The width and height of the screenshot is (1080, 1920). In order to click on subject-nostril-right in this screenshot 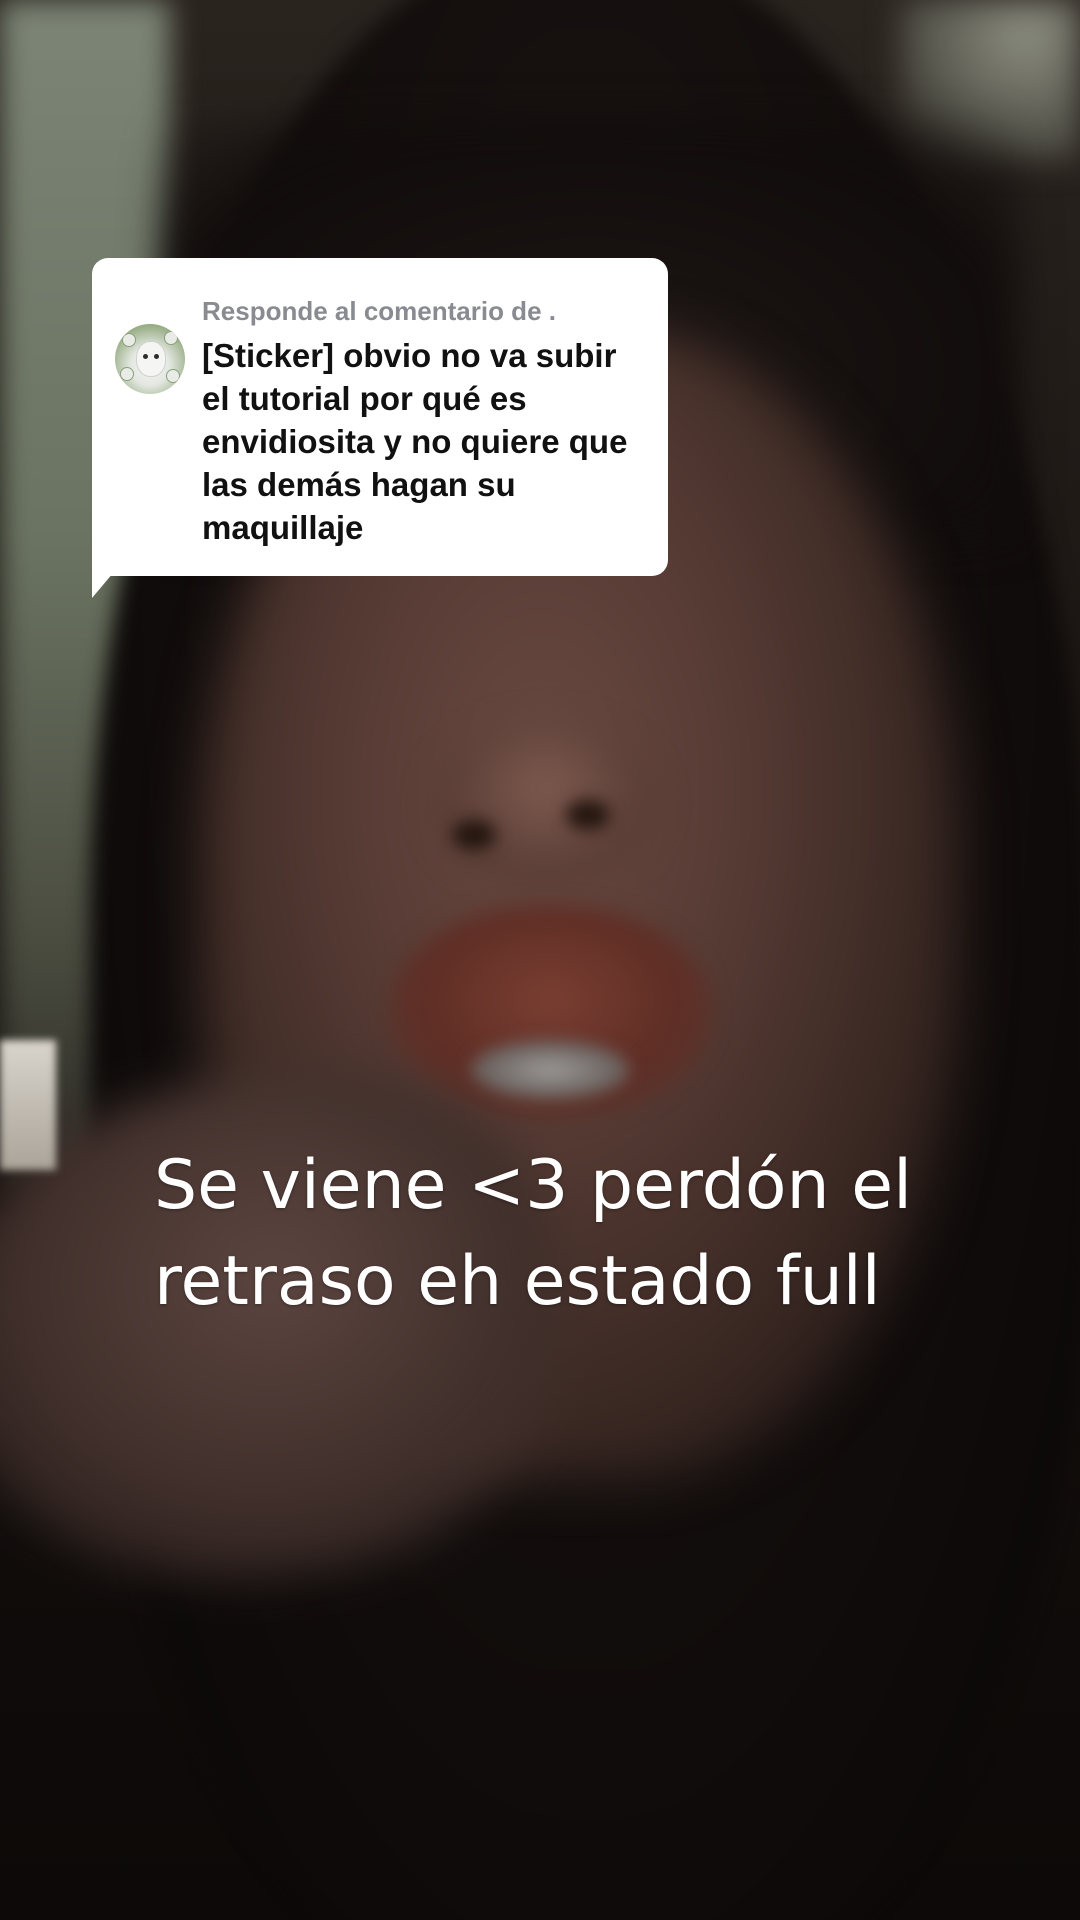, I will do `click(588, 815)`.